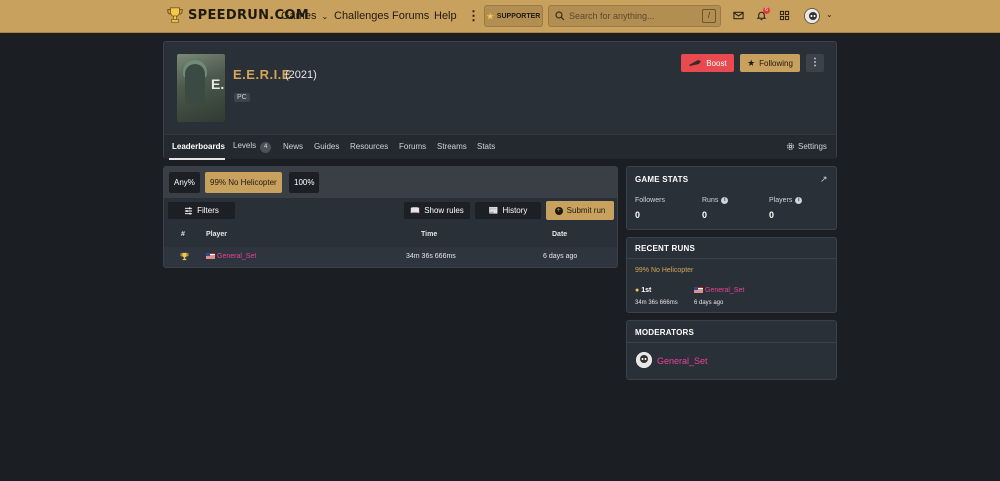  What do you see at coordinates (709, 303) in the screenshot?
I see `recent-run-date: 6 days ago` at bounding box center [709, 303].